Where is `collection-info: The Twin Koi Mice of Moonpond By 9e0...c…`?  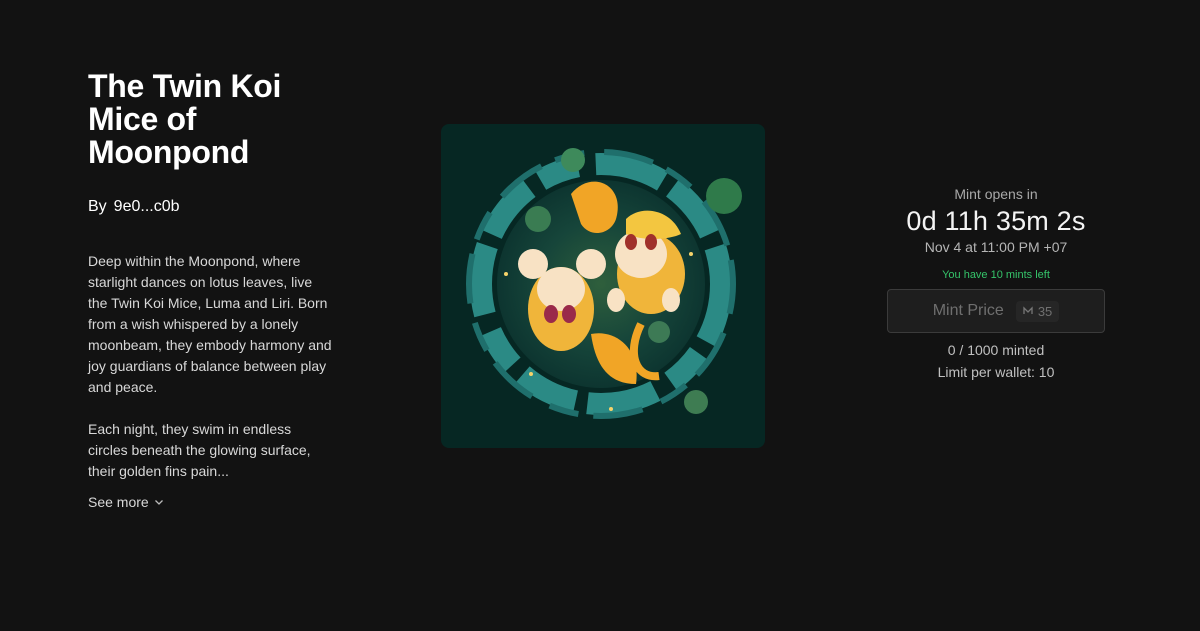
collection-info: The Twin Koi Mice of Moonpond By 9e0...c… is located at coordinates (213, 291).